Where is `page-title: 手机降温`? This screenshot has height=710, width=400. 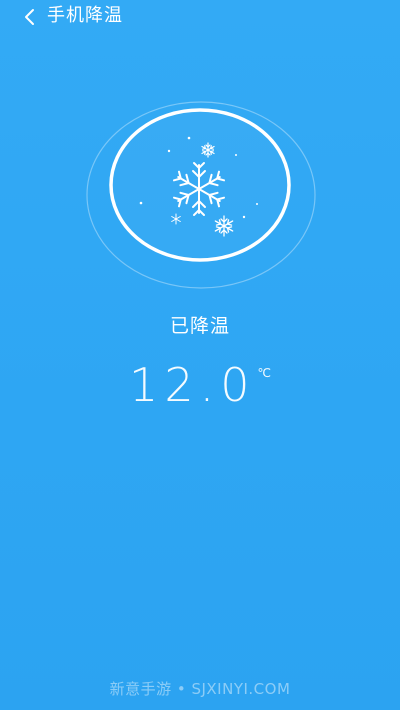
page-title: 手机降温 is located at coordinates (85, 15).